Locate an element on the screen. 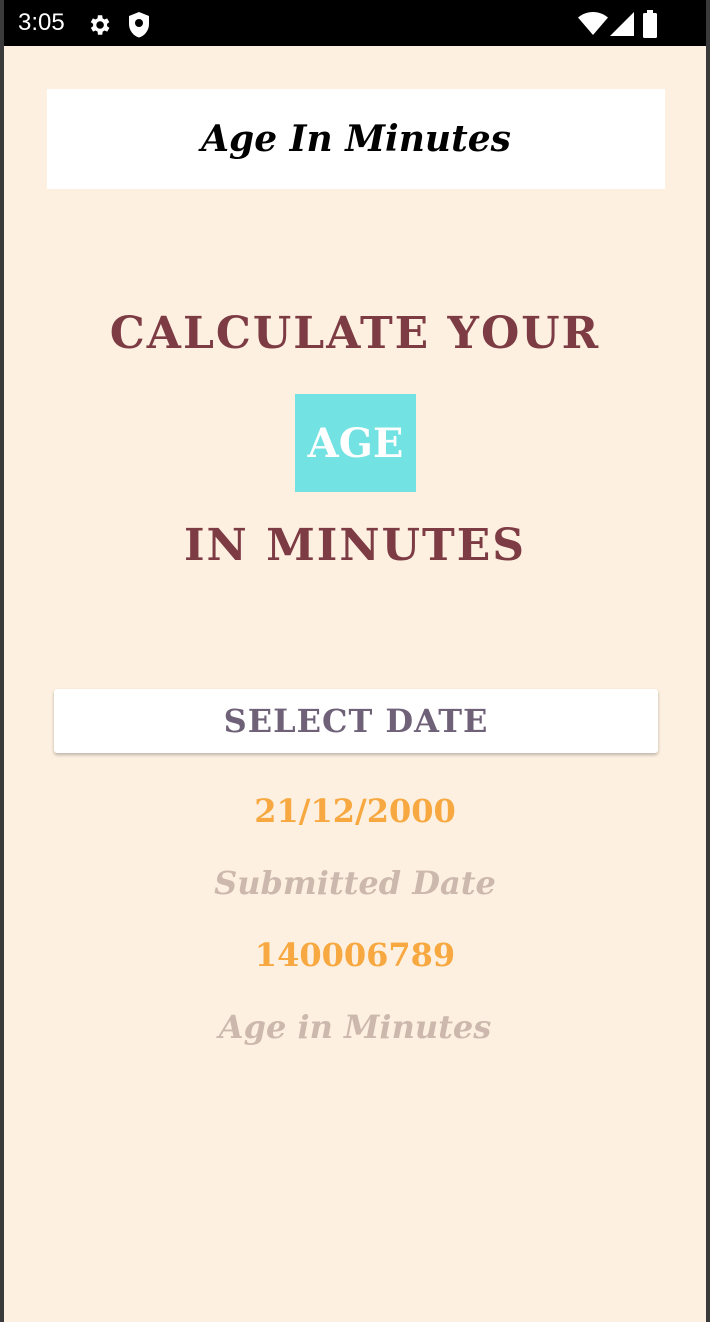 This screenshot has height=1322, width=710. shield-icon is located at coordinates (139, 25).